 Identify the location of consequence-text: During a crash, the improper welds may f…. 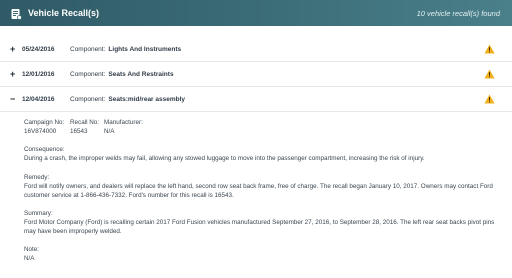
(224, 159).